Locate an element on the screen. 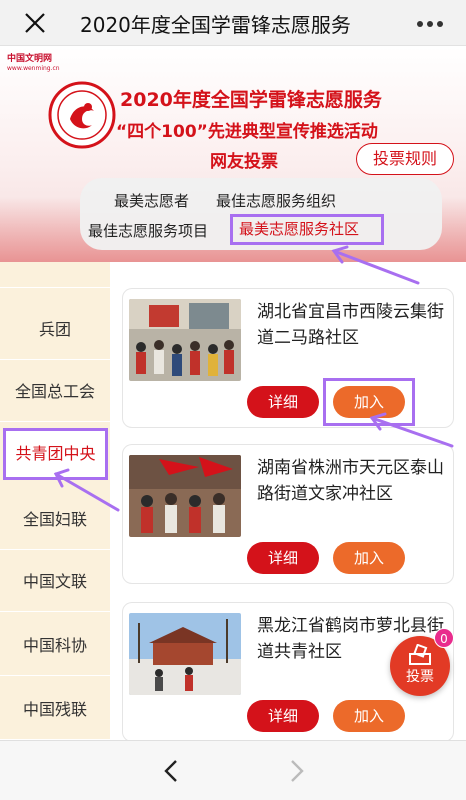  sidebar-item-acwf: 全国妇联 is located at coordinates (55, 520).